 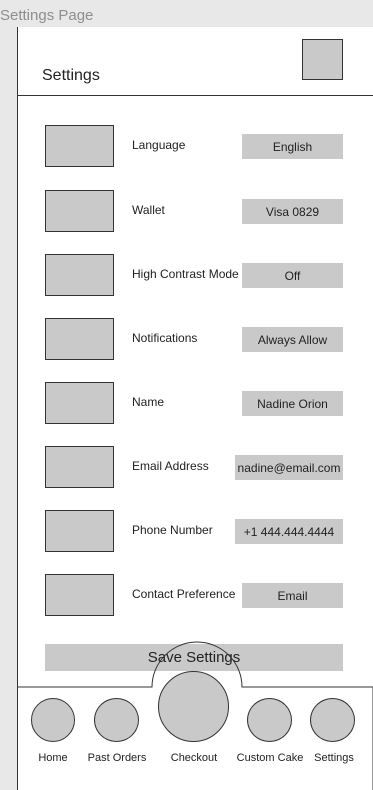 I want to click on high-contrast-image-placeholder, so click(x=79, y=275).